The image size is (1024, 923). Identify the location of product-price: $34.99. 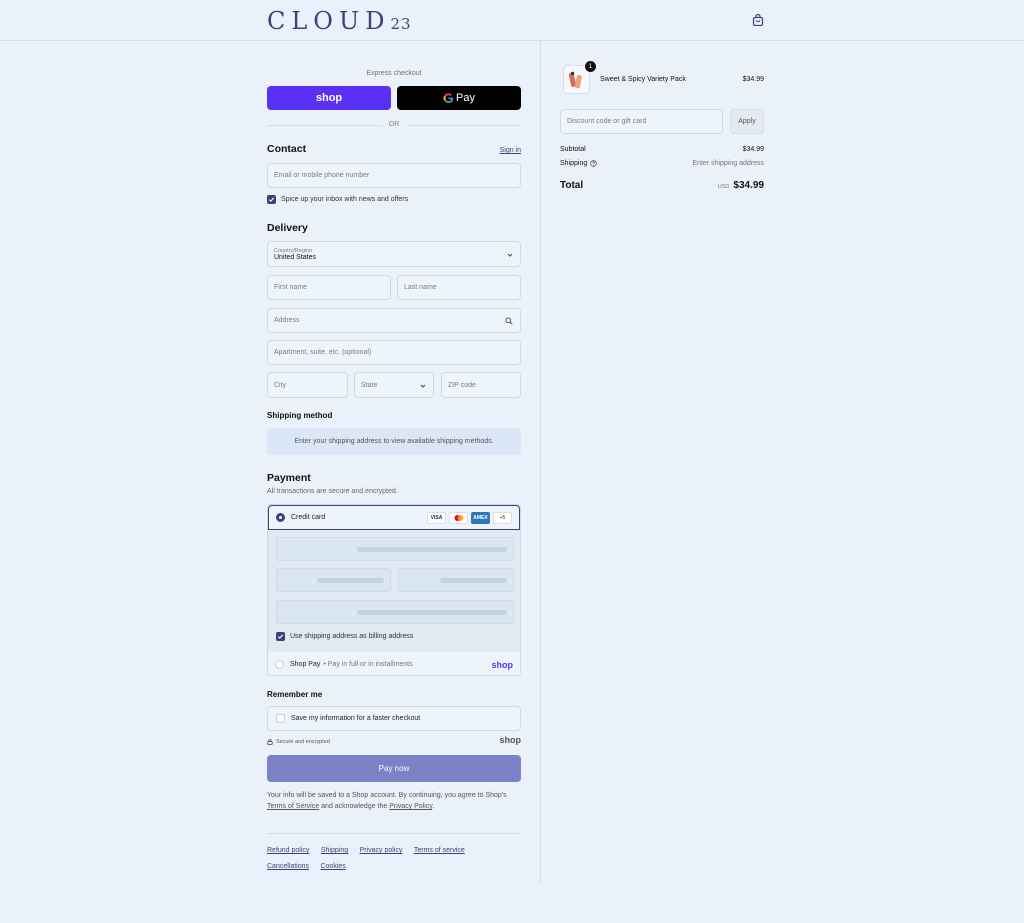
(753, 79).